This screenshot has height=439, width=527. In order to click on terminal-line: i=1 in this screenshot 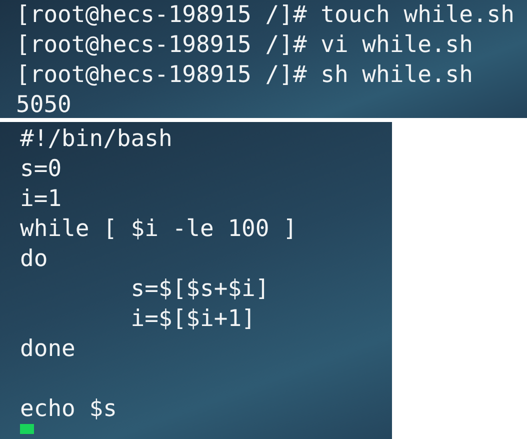, I will do `click(41, 199)`.